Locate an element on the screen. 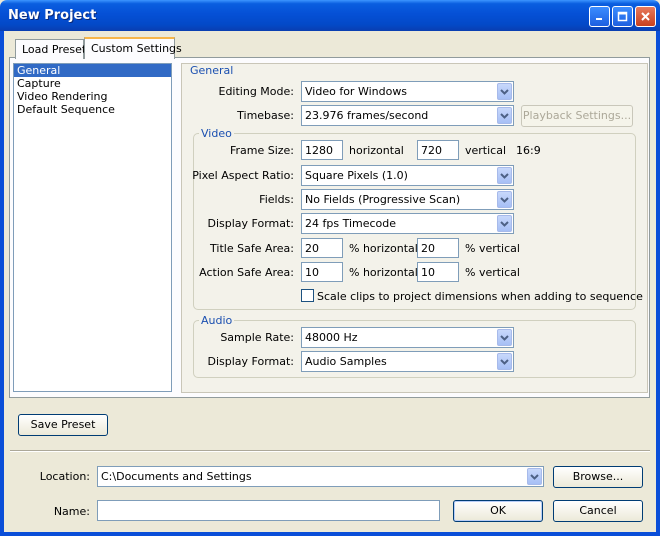  maximize-icon is located at coordinates (622, 16).